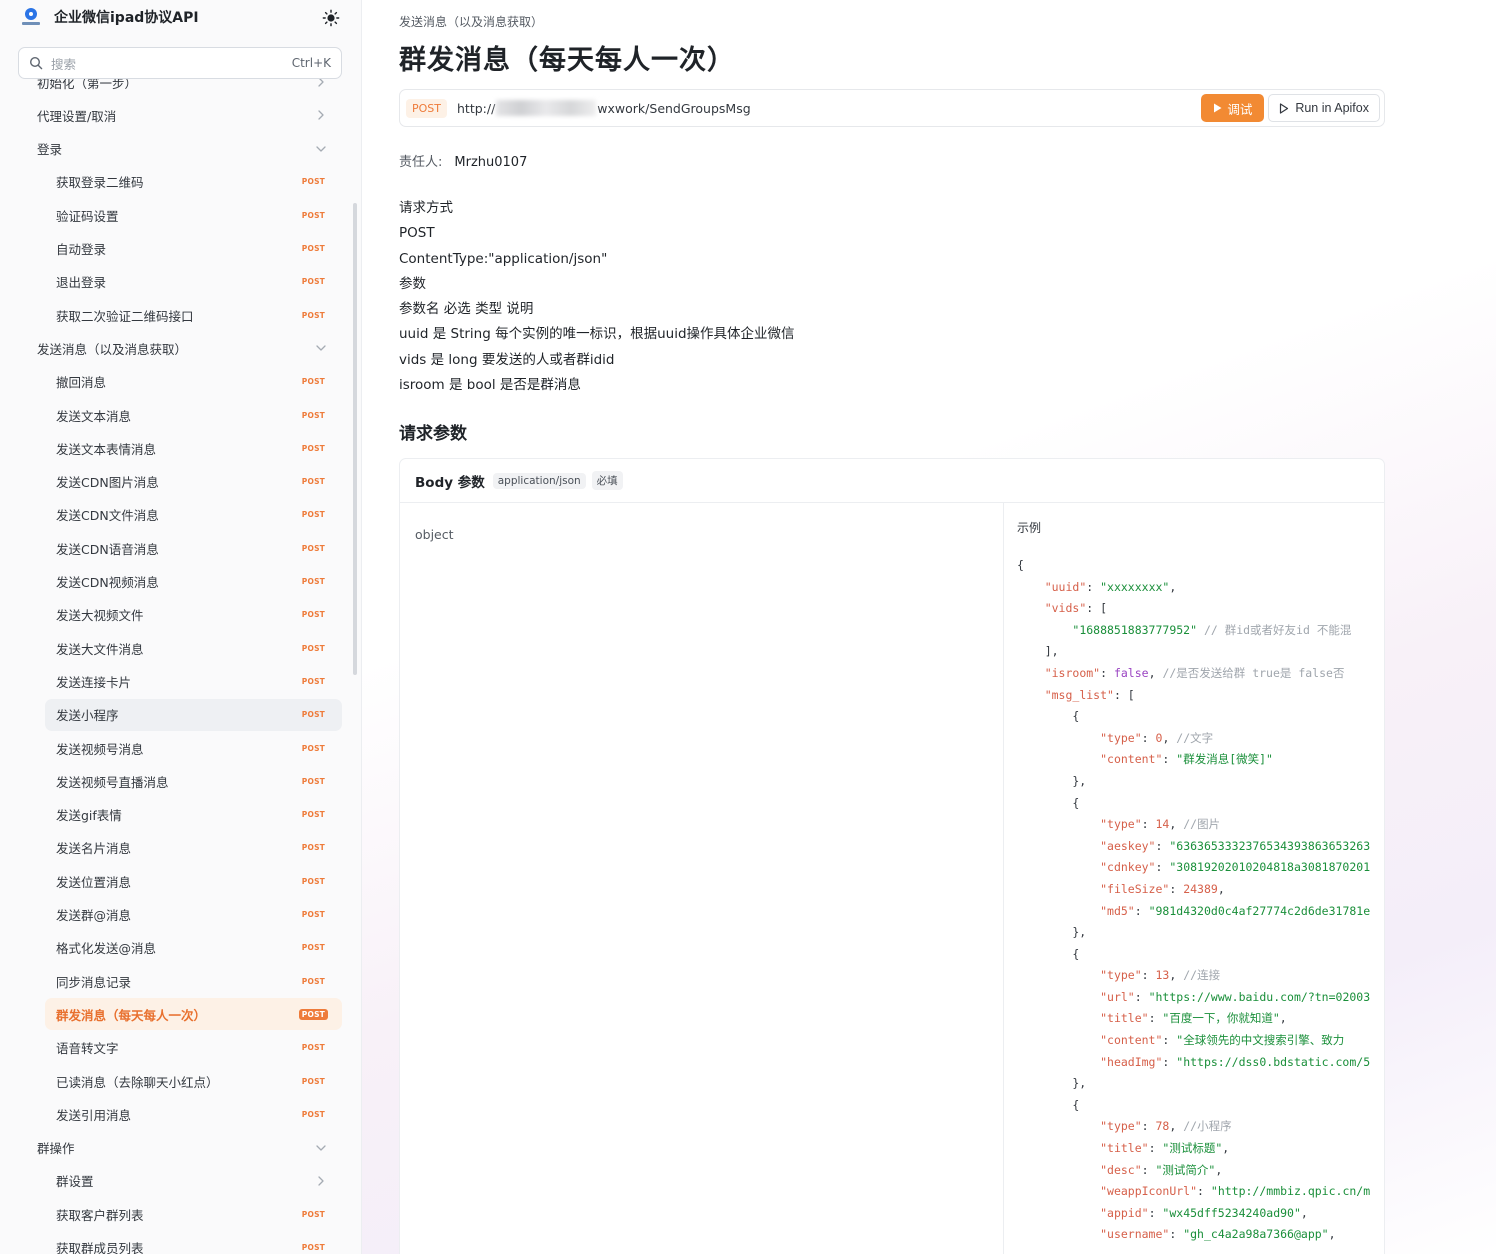 This screenshot has height=1254, width=1496. Describe the element at coordinates (1194, 1192) in the screenshot. I see `code-line: "weappIconUrl": "http://mmbiz.qpic.cn/m` at that location.